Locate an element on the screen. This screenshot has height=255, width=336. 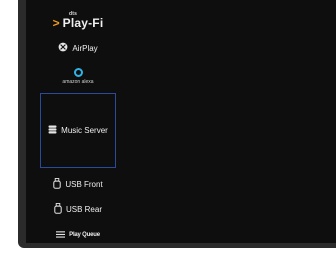
source-amazon-alexa: amazon alexa is located at coordinates (78, 76).